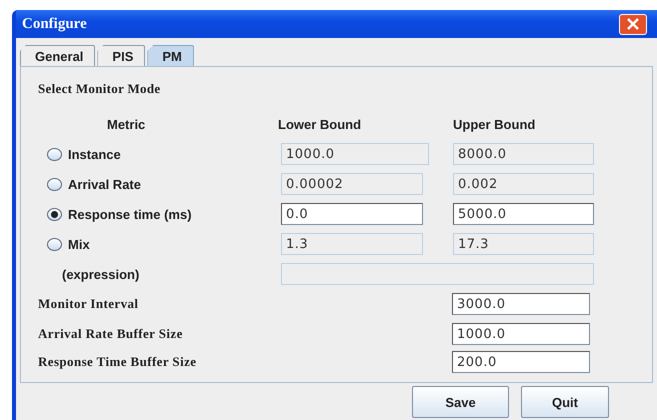  Describe the element at coordinates (521, 362) in the screenshot. I see `text-field: 200.0` at that location.